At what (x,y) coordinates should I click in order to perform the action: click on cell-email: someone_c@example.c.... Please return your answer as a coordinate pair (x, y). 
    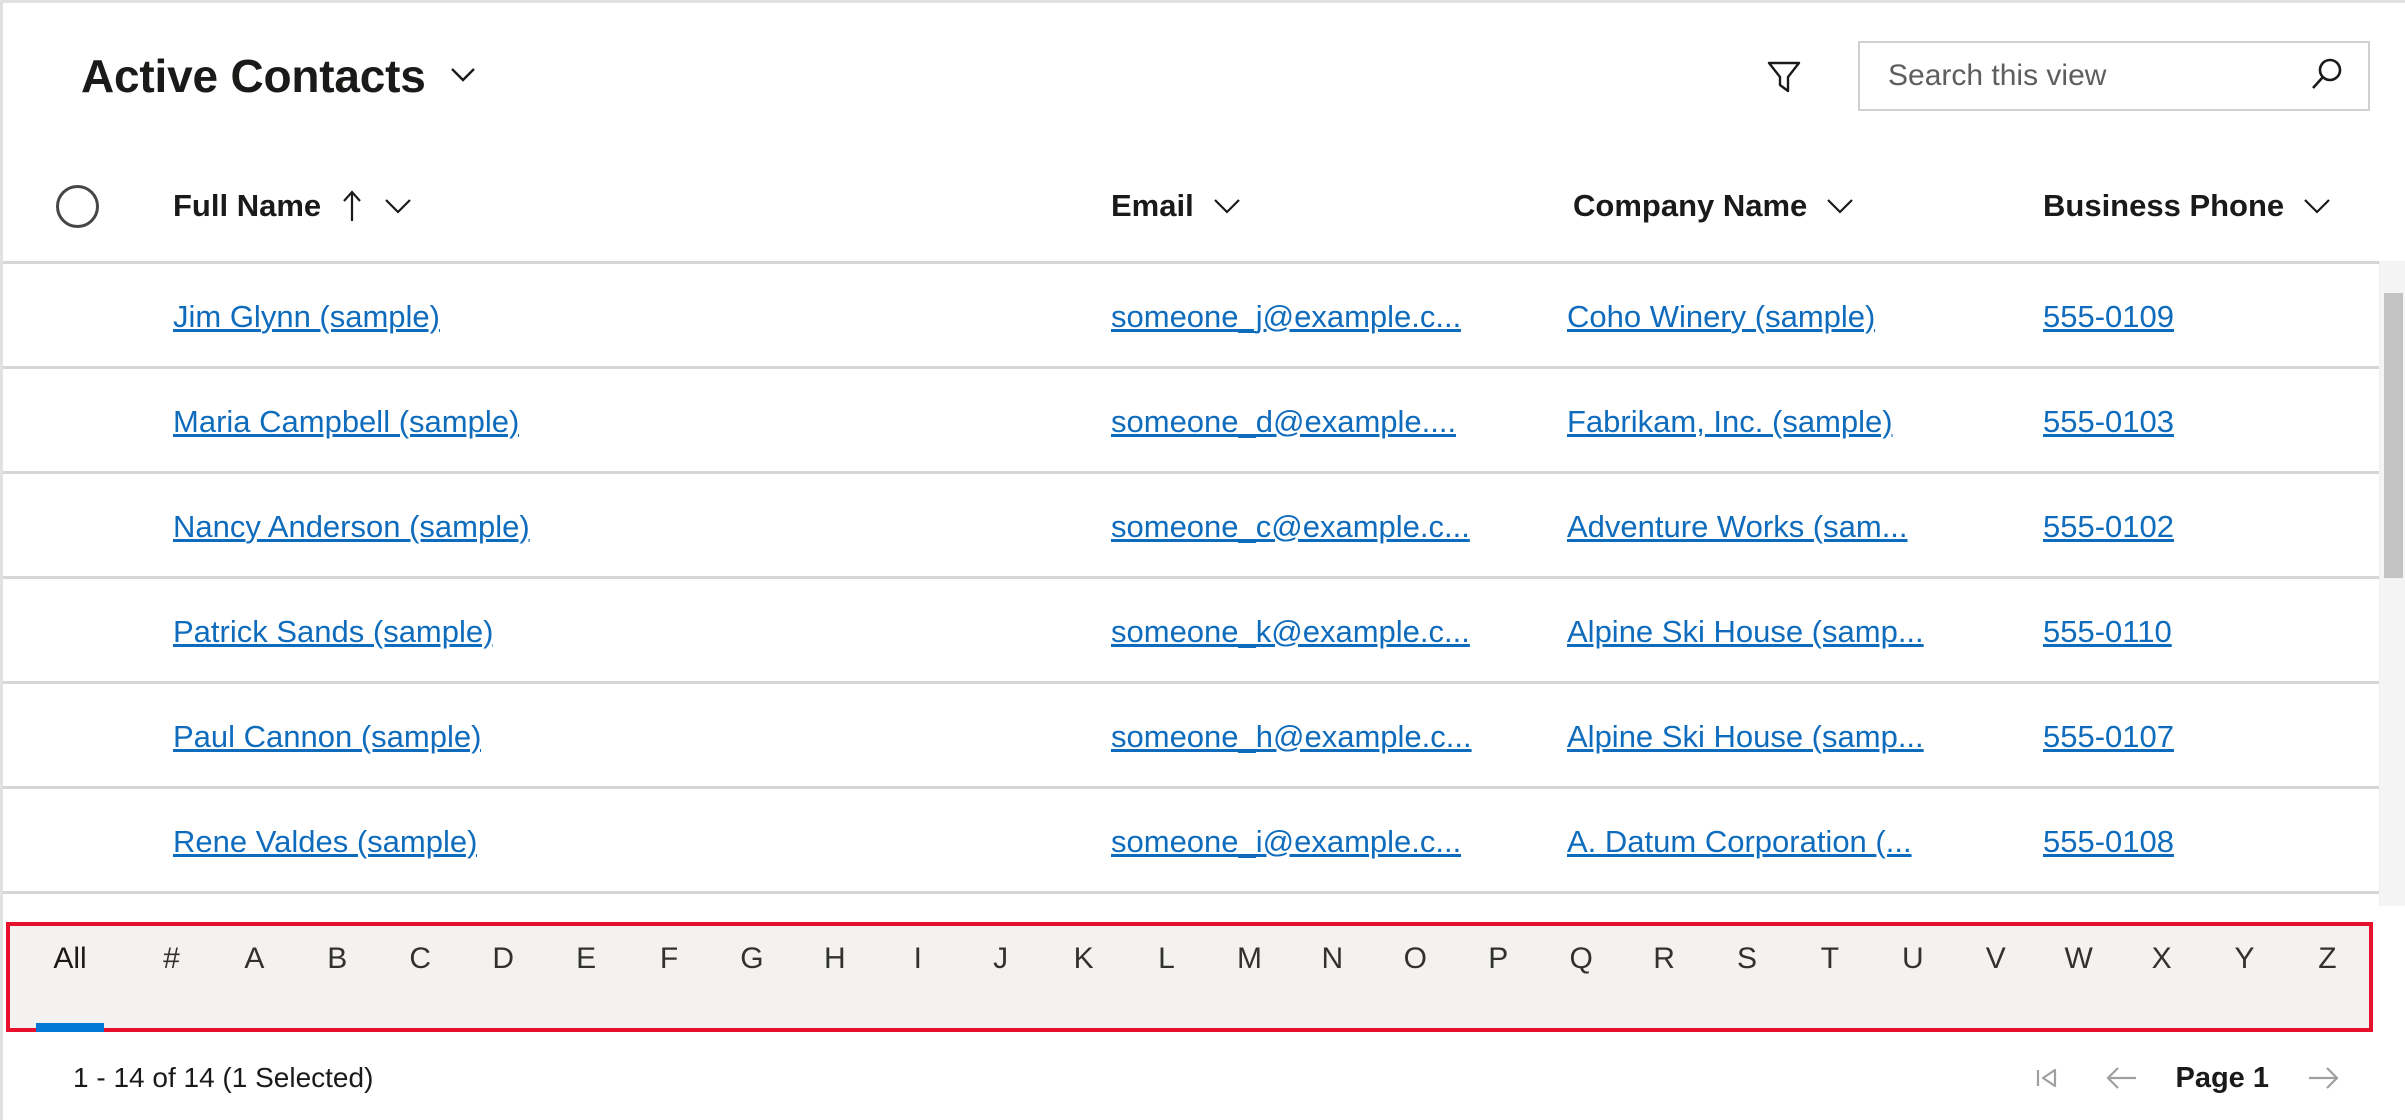
    Looking at the image, I should click on (1311, 526).